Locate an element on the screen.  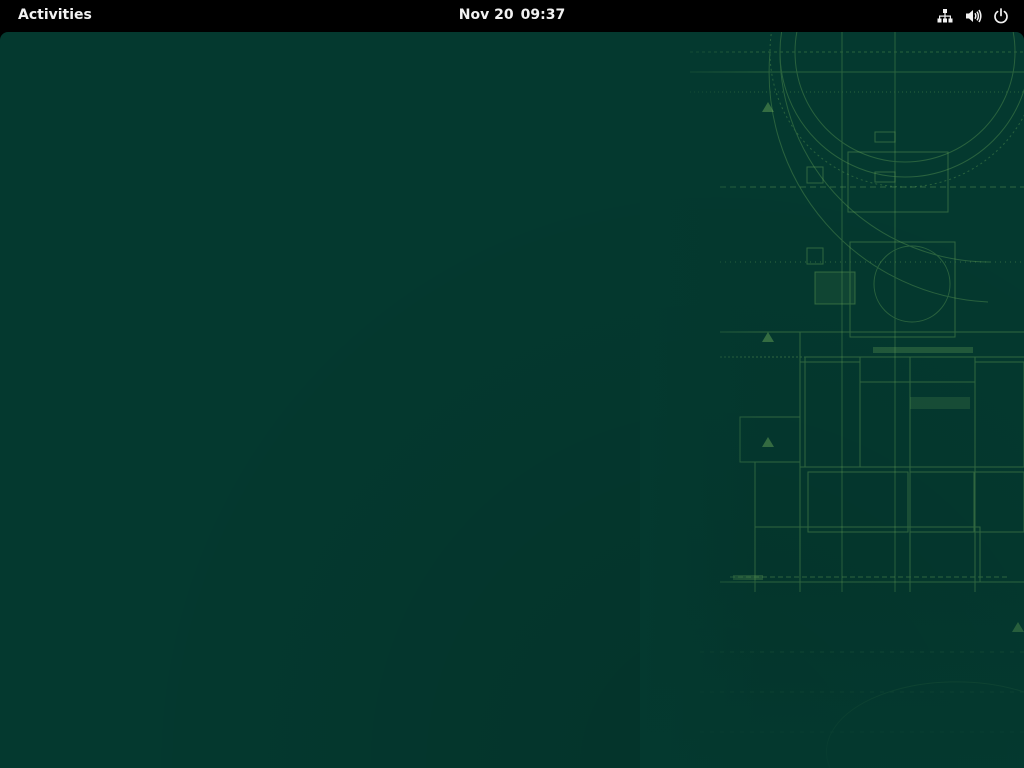
system-tray is located at coordinates (968, 16).